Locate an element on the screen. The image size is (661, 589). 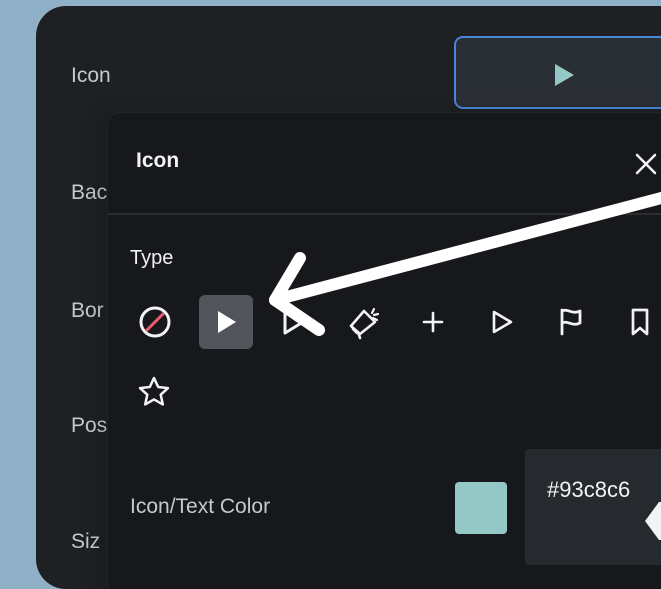
icon-option-bookmark is located at coordinates (637, 322).